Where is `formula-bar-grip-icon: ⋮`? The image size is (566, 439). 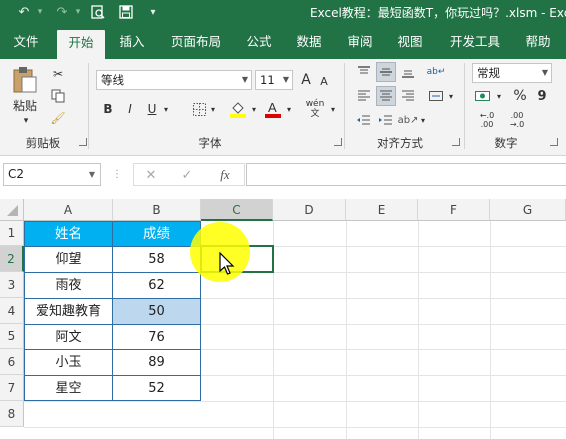 formula-bar-grip-icon: ⋮ is located at coordinates (117, 174).